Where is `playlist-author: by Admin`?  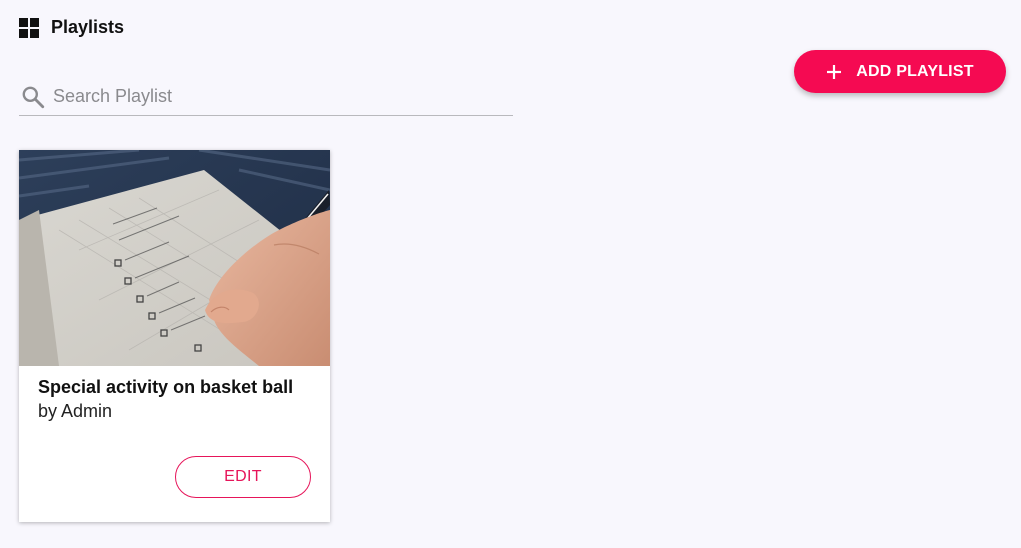 playlist-author: by Admin is located at coordinates (75, 411).